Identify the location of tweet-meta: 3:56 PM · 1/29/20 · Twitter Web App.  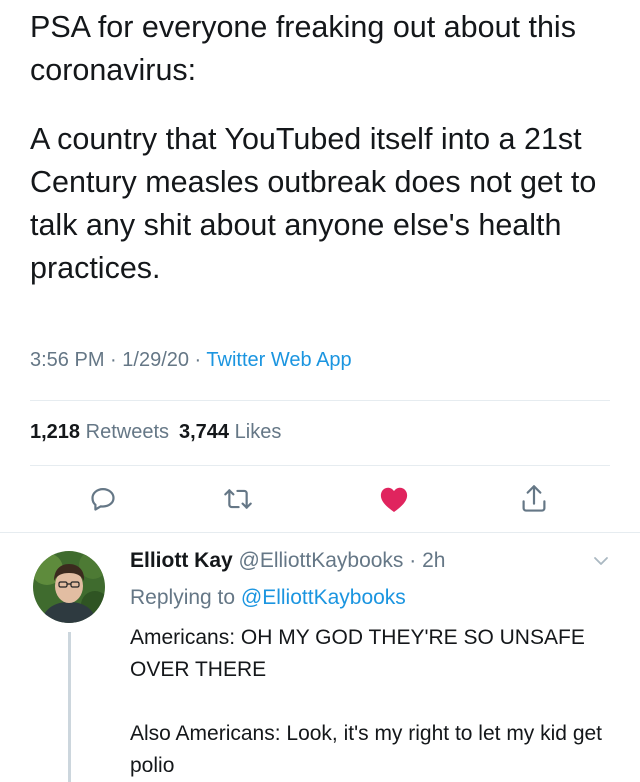
(191, 360).